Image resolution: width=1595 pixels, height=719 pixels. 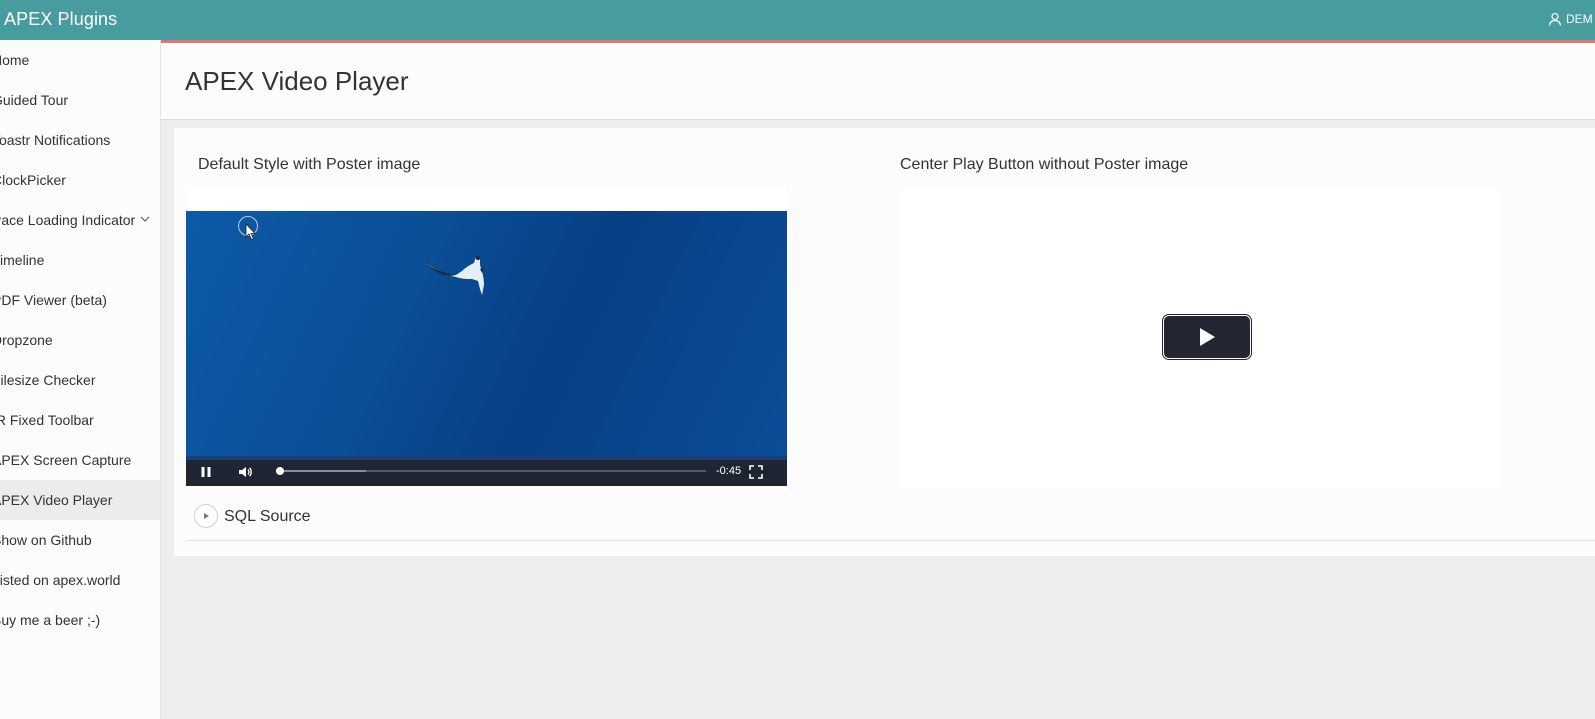 What do you see at coordinates (797, 20) in the screenshot?
I see `top-navigation-bar: APEX Plugins DEM` at bounding box center [797, 20].